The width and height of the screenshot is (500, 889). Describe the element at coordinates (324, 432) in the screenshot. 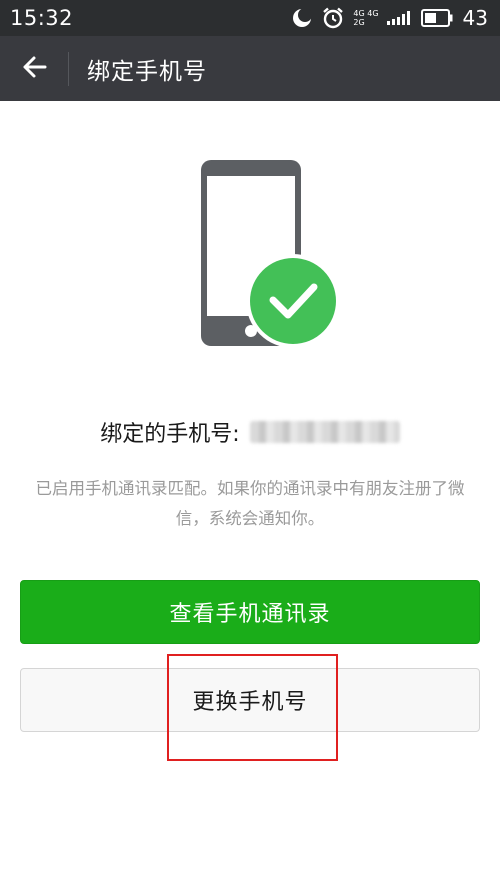

I see `bound-number-value` at that location.